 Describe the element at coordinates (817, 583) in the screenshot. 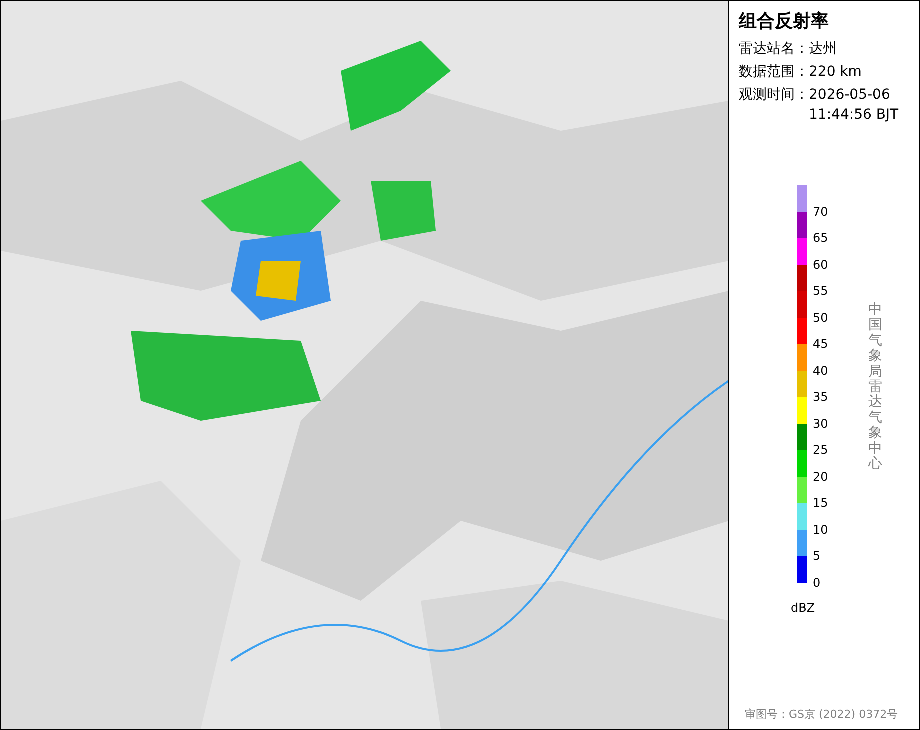

I see `scale-label: 0` at that location.